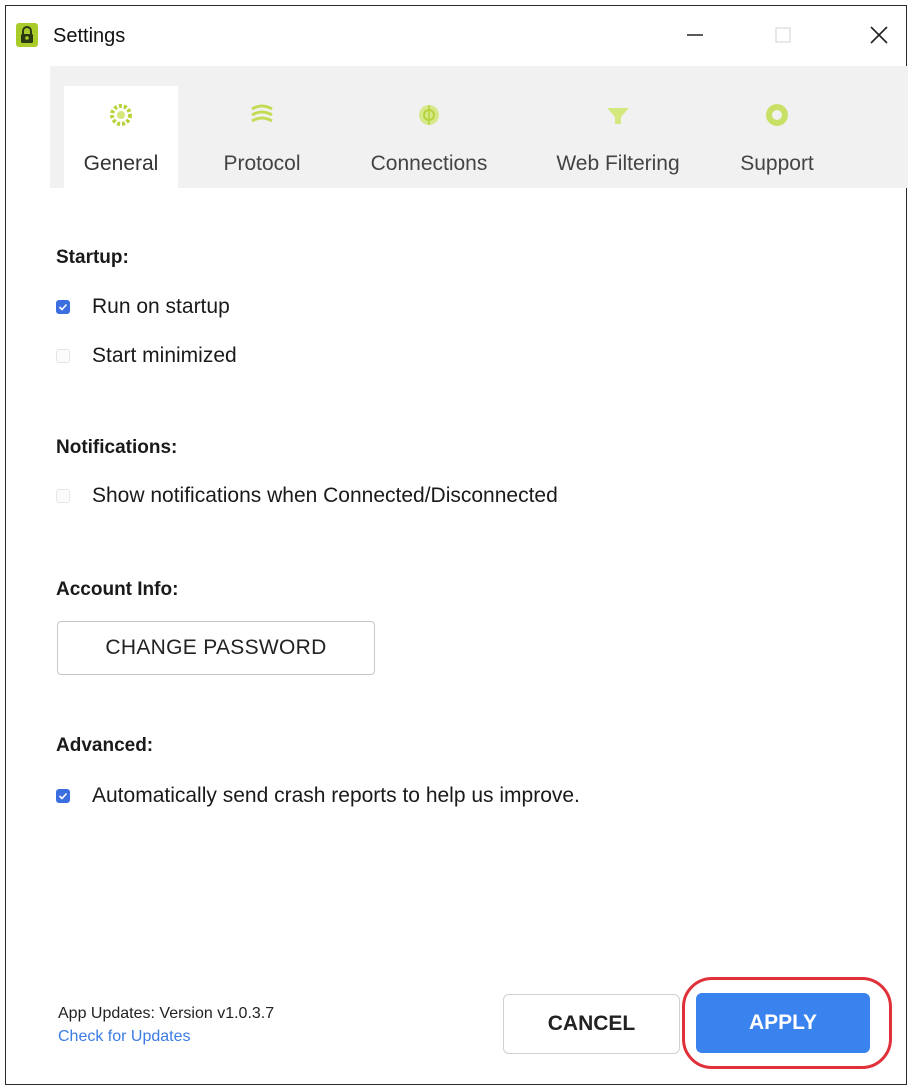 The height and width of the screenshot is (1091, 916). What do you see at coordinates (124, 1037) in the screenshot?
I see `check-for-updates-link: Check for Updates` at bounding box center [124, 1037].